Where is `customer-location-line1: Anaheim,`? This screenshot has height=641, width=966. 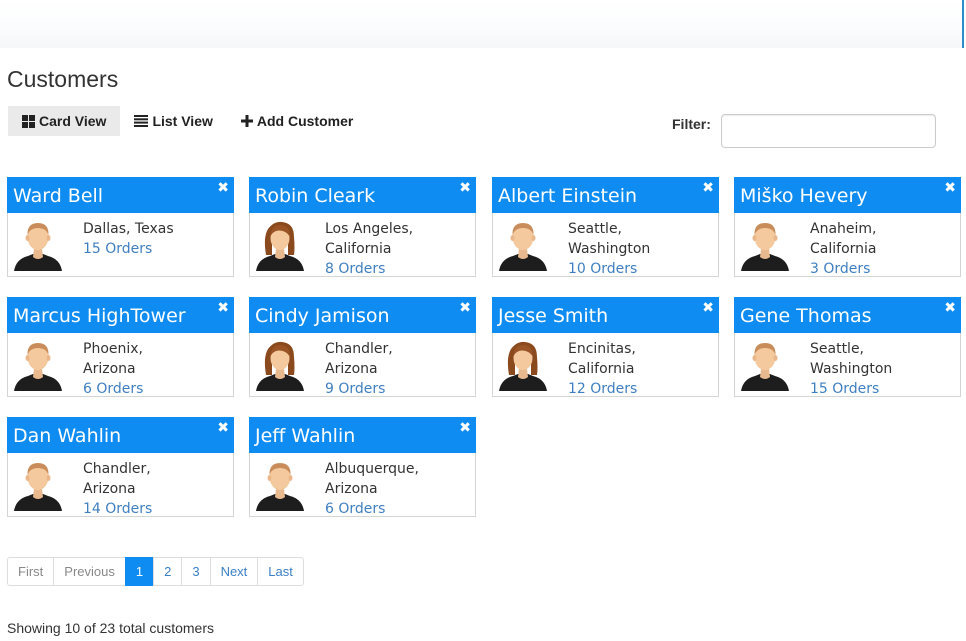 customer-location-line1: Anaheim, is located at coordinates (843, 229).